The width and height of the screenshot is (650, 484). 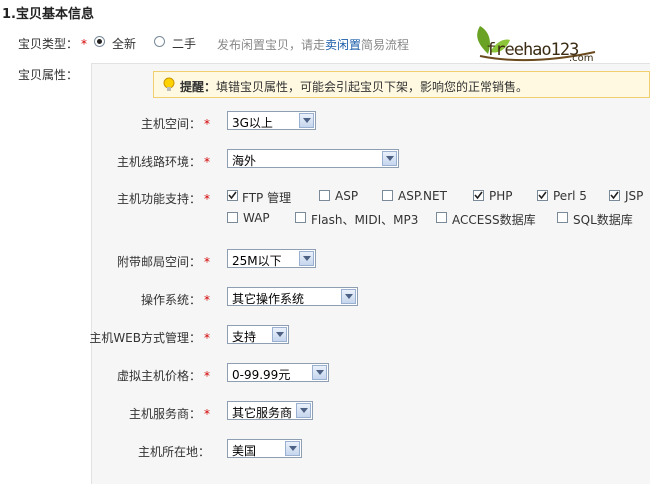 I want to click on feature-perl-checkbox, so click(x=542, y=195).